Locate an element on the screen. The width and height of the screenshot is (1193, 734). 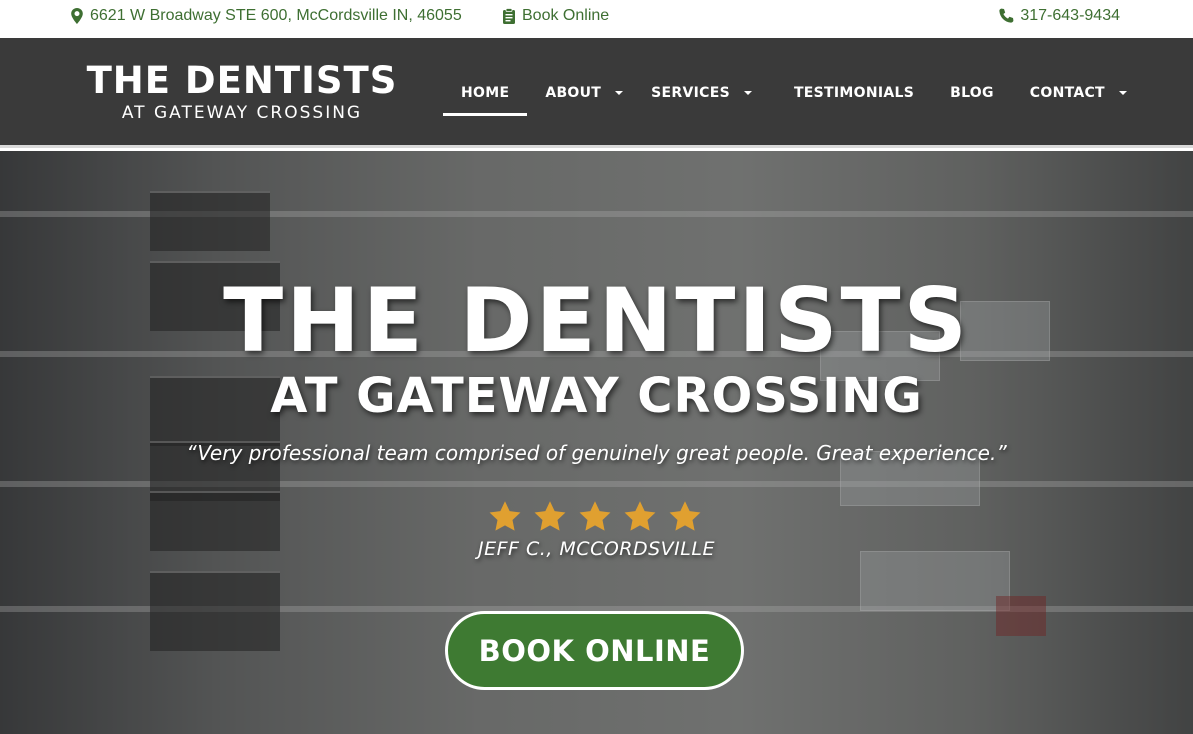
nav-services-label: SERVICES is located at coordinates (690, 93).